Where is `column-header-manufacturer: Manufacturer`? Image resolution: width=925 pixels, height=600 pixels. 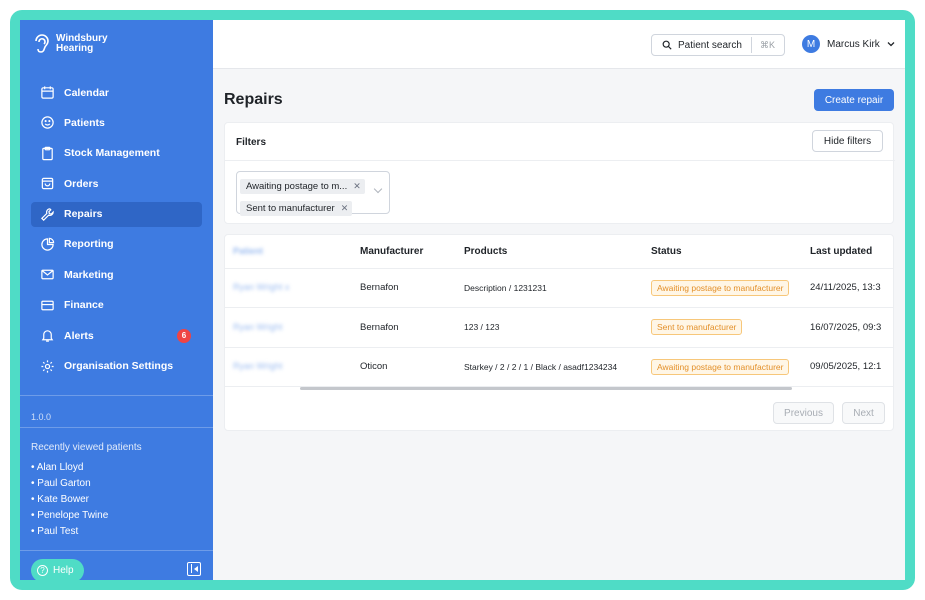
column-header-manufacturer: Manufacturer is located at coordinates (412, 252).